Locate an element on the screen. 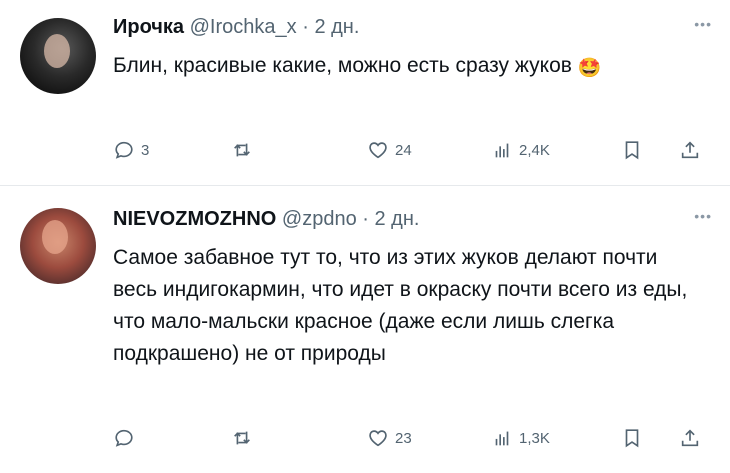  tweet-header: NIEVOZMOZHNO @zpdno · 2 дн. is located at coordinates (266, 219).